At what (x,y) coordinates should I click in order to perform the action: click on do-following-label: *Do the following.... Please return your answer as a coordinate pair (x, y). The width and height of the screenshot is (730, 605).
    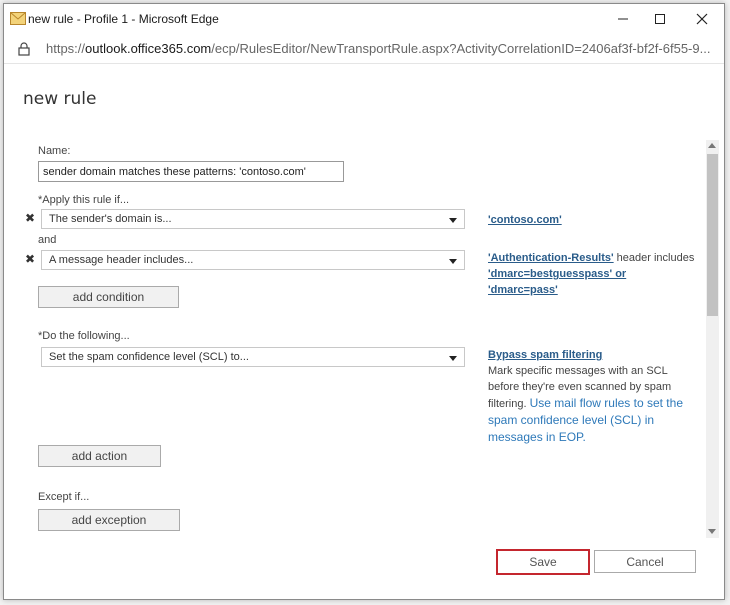
    Looking at the image, I should click on (84, 336).